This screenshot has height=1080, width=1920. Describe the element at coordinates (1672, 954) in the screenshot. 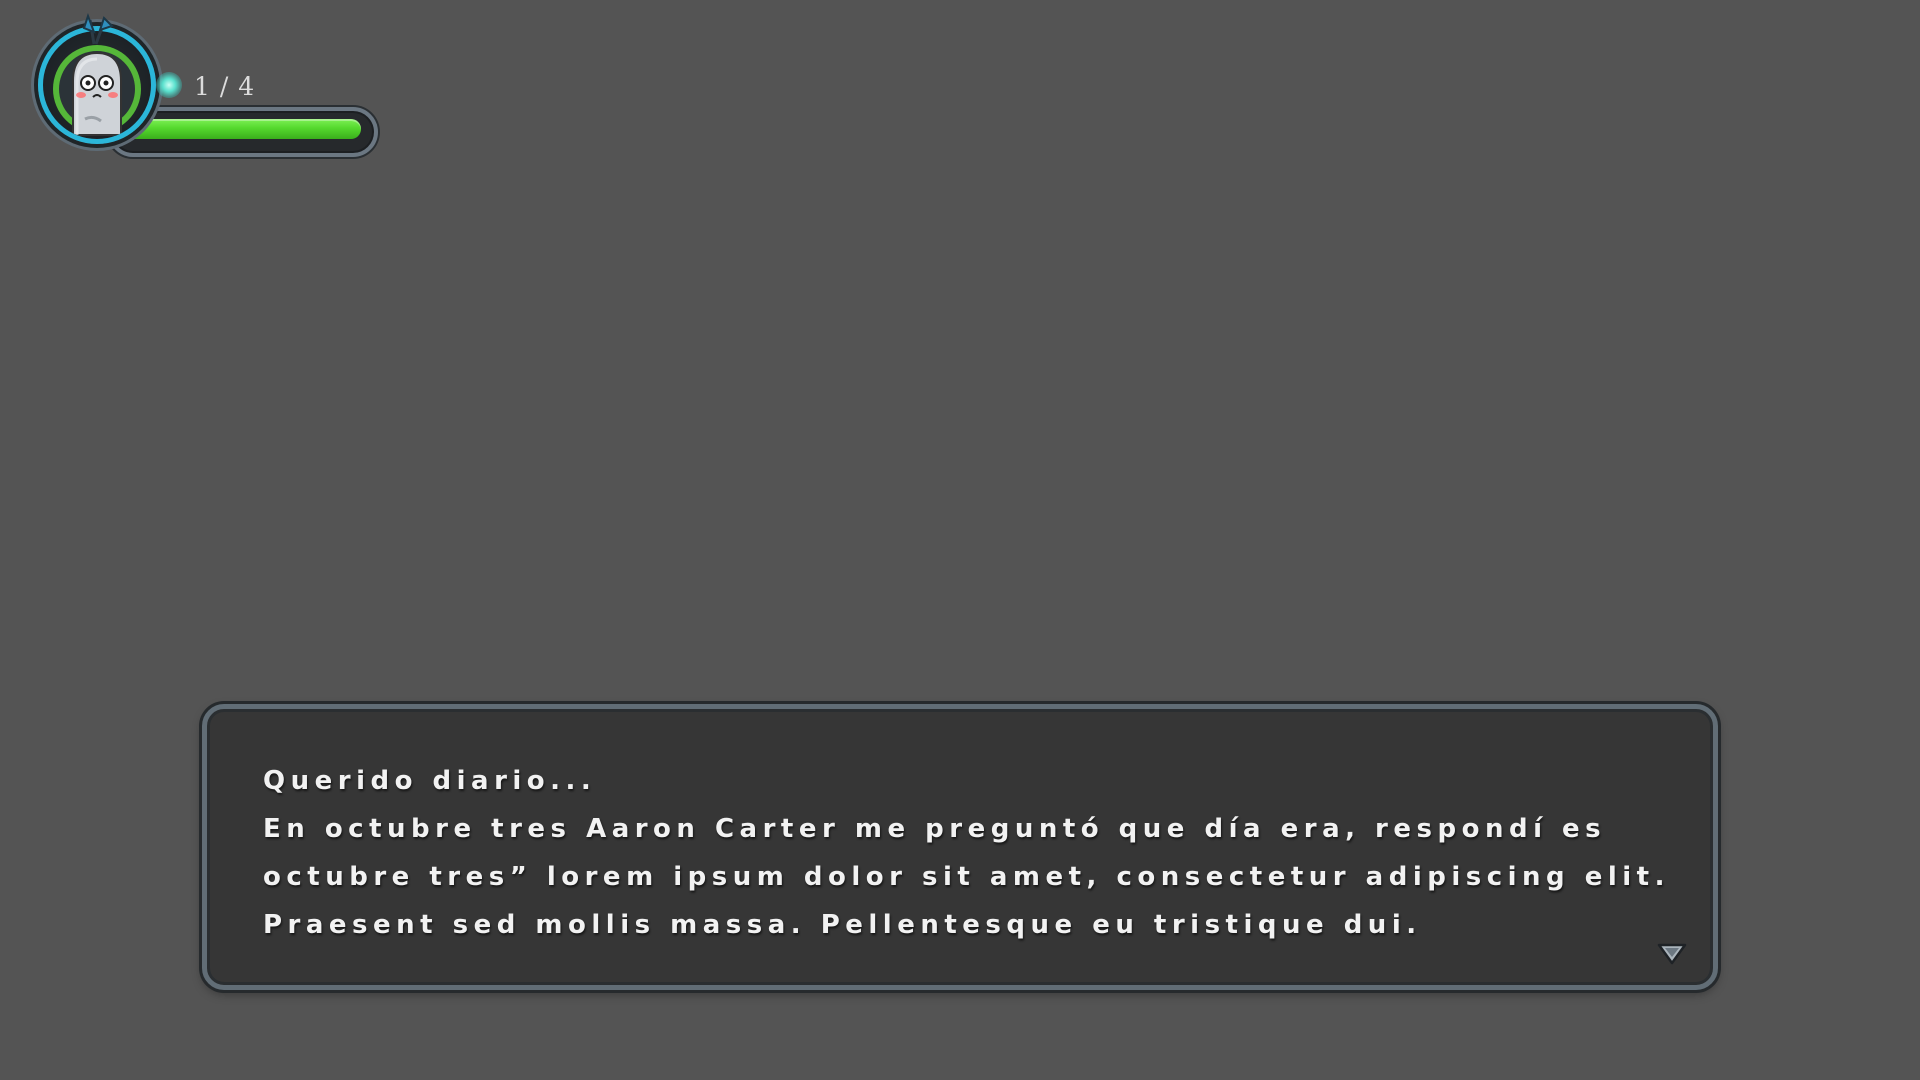

I see `triangle-down-icon` at that location.